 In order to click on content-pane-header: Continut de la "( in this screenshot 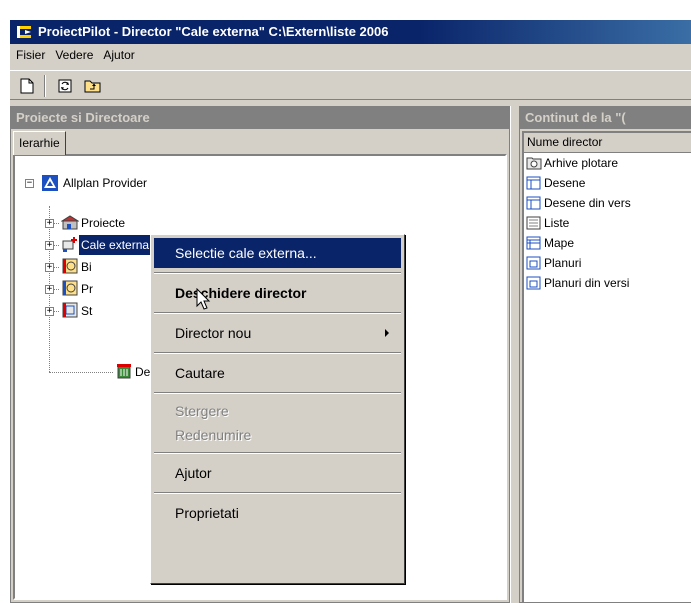, I will do `click(605, 118)`.